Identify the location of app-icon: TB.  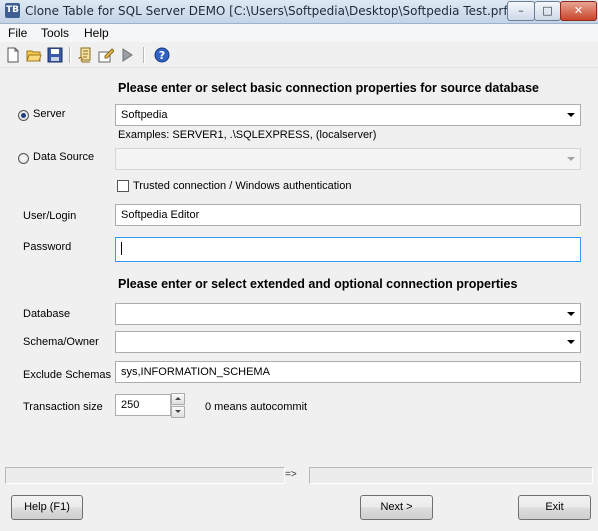
(12, 10).